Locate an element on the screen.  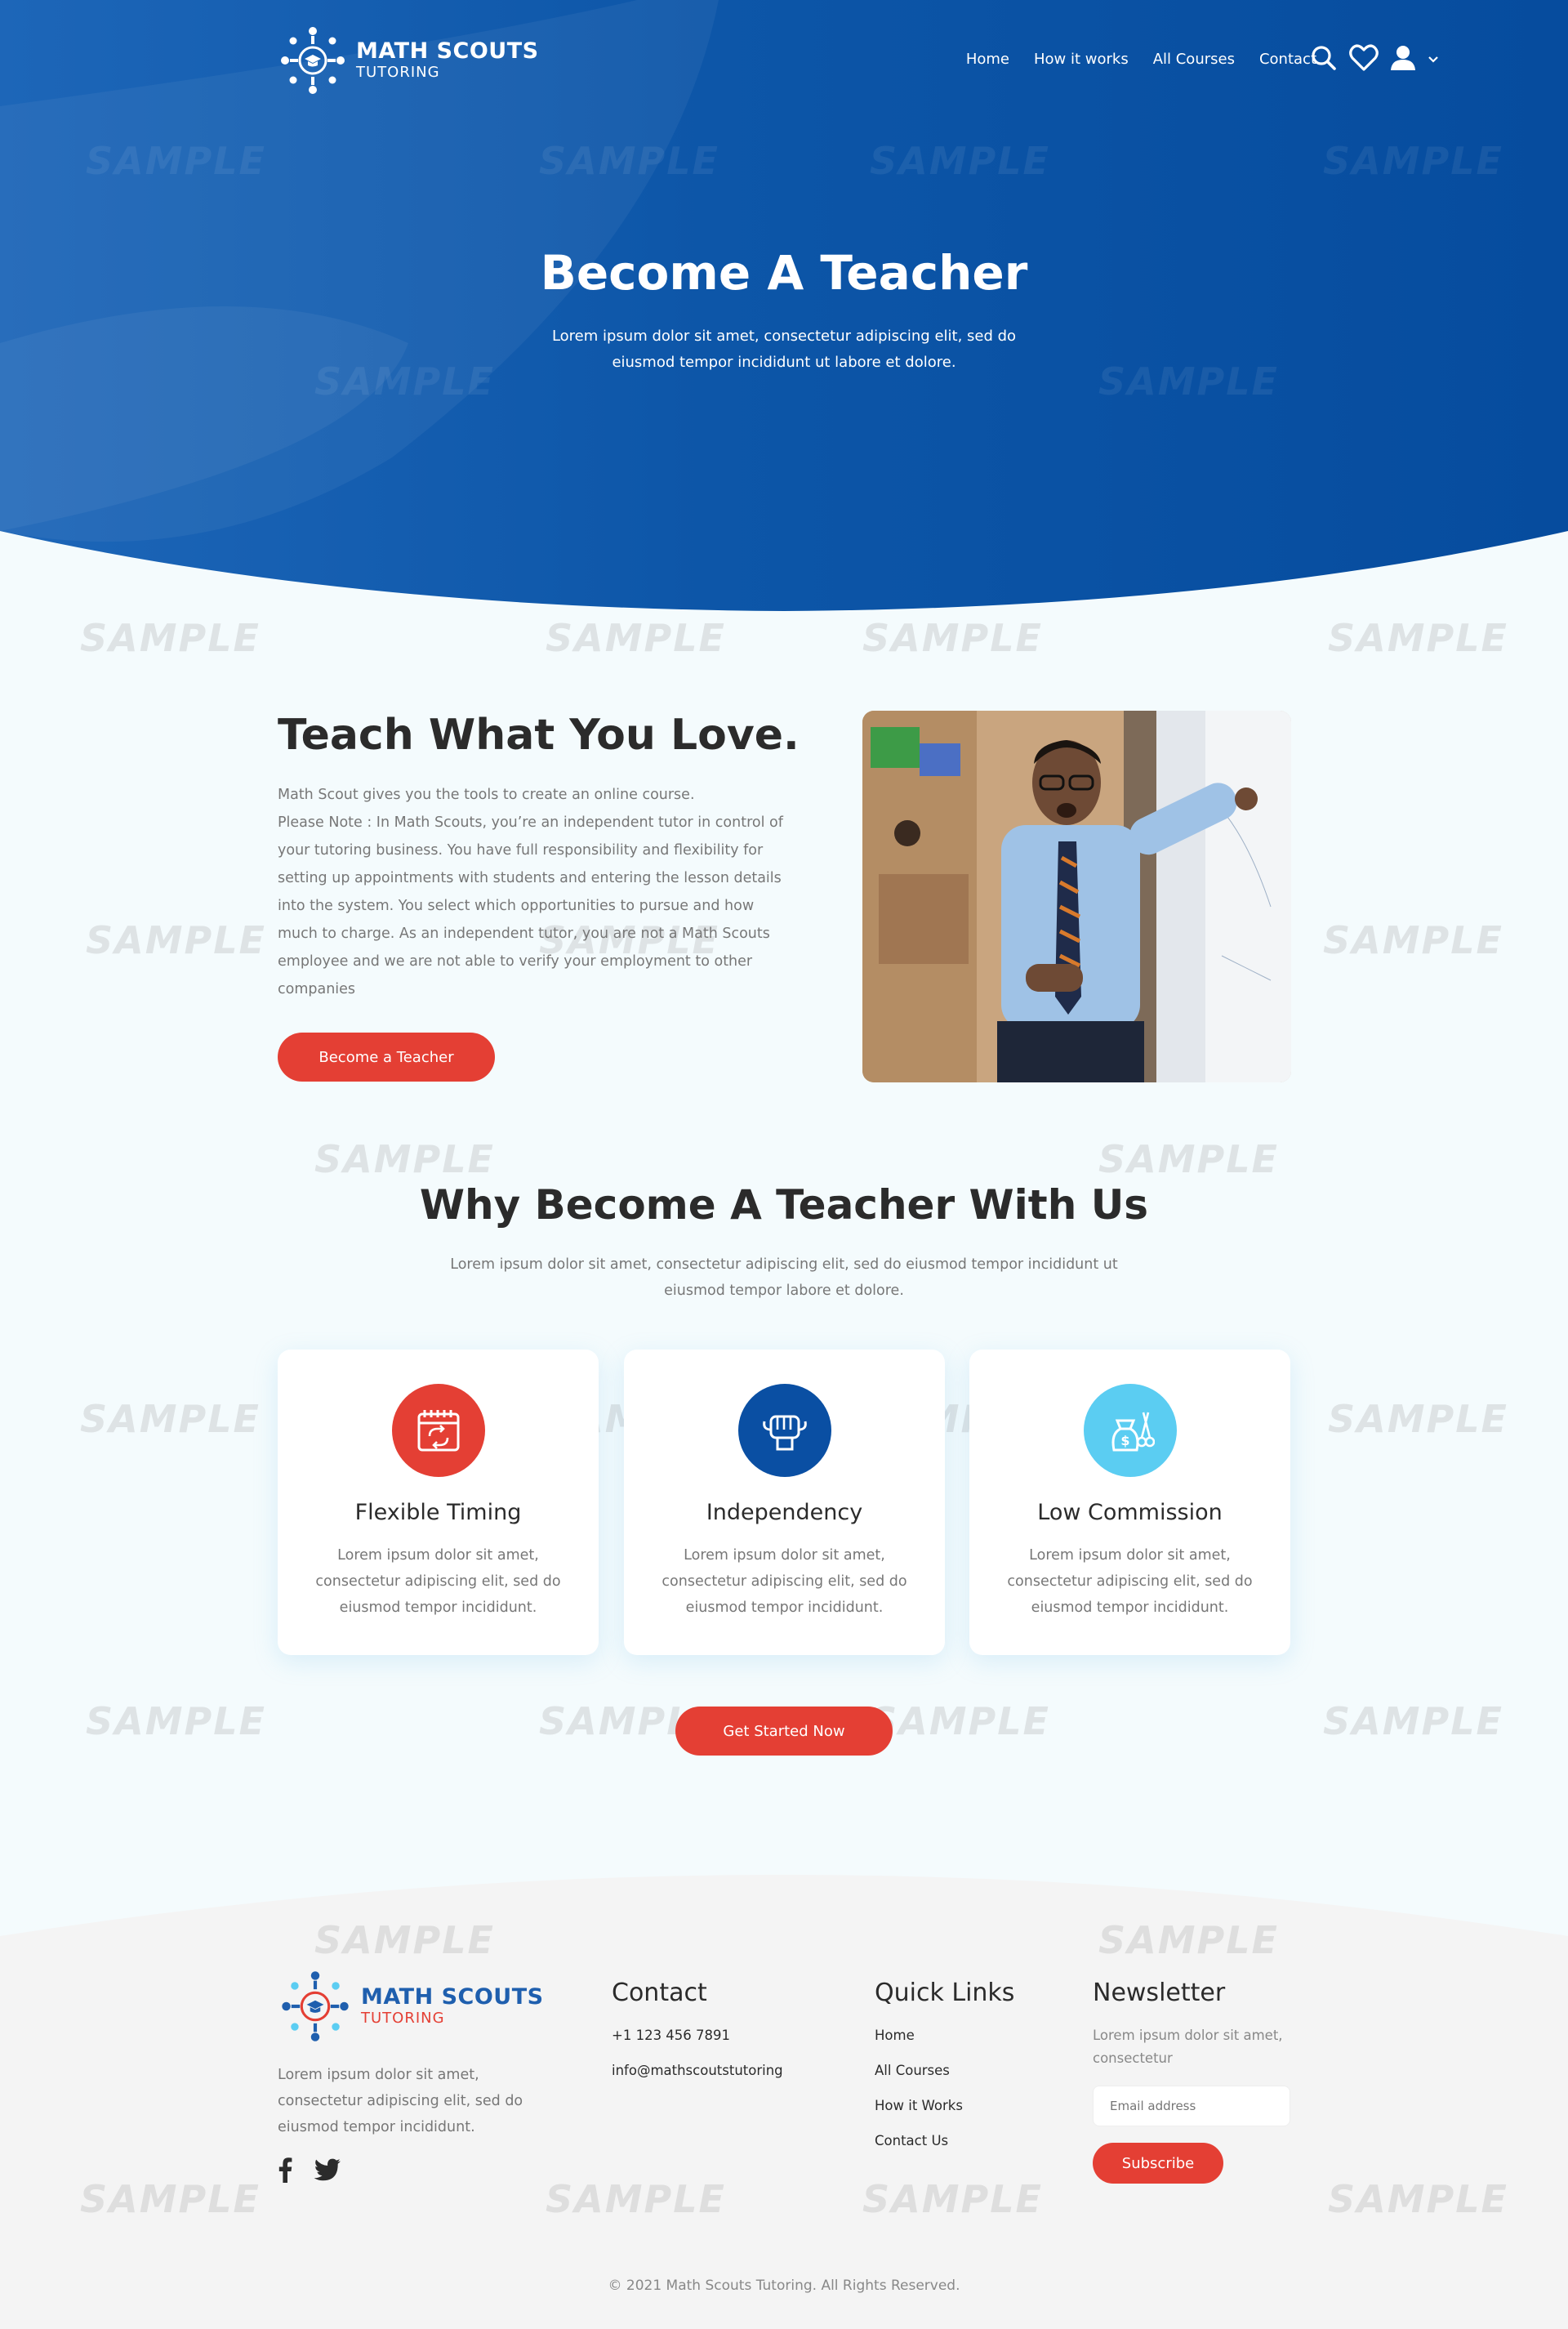
newsletter-text: Lorem ipsum dolor sit amet, consectetur is located at coordinates (1188, 2047).